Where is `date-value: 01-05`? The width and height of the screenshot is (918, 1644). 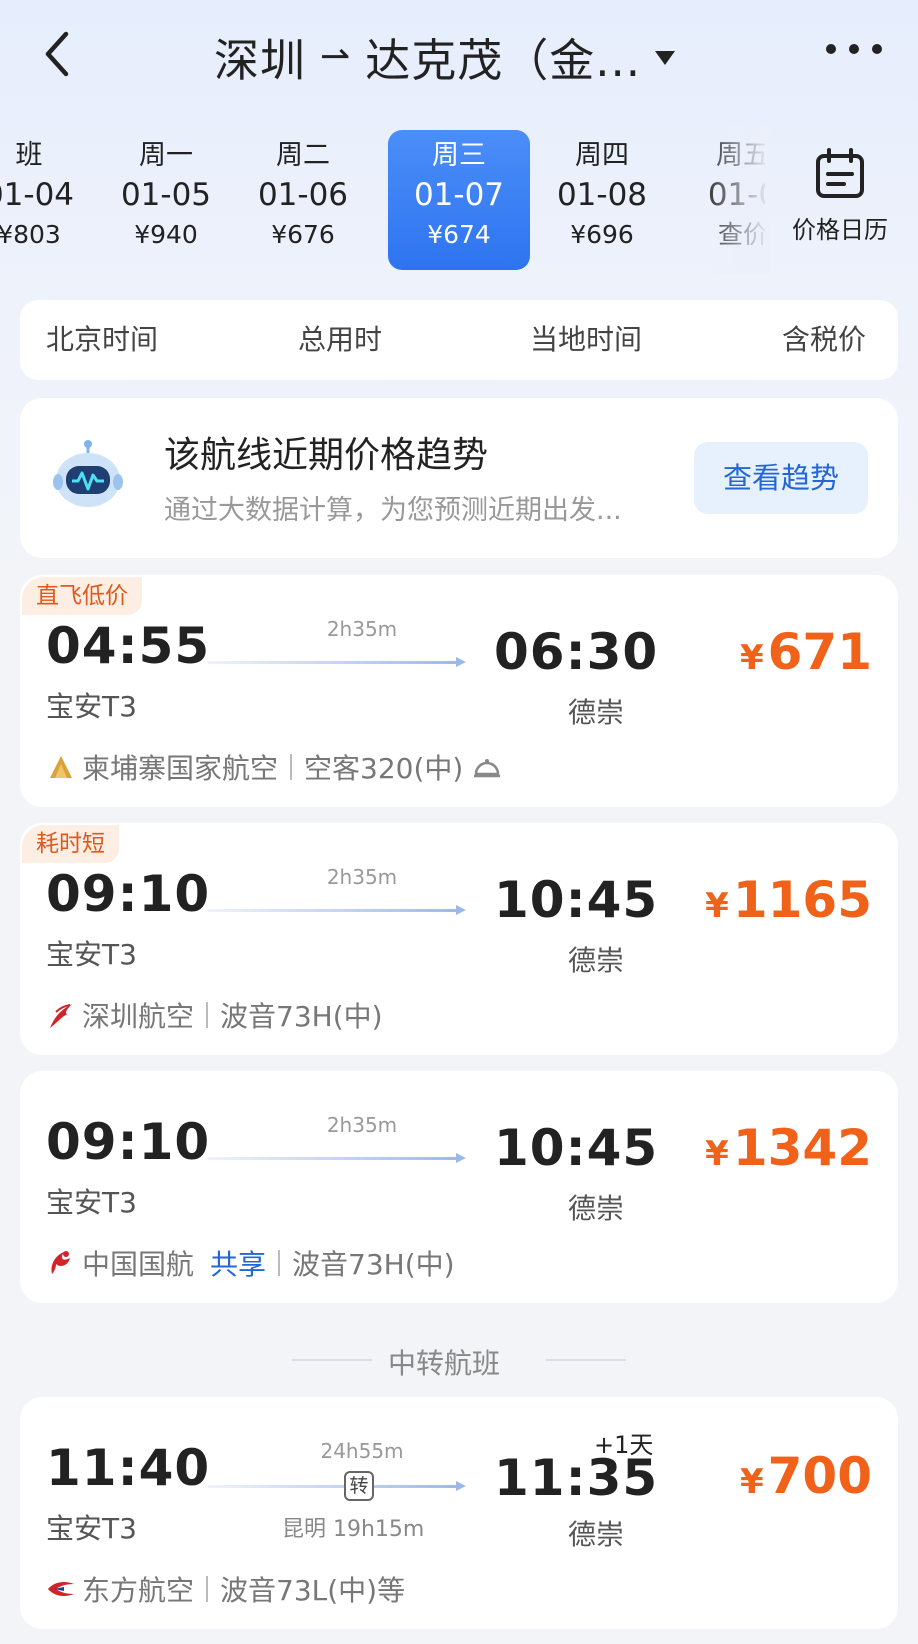
date-value: 01-05 is located at coordinates (166, 195).